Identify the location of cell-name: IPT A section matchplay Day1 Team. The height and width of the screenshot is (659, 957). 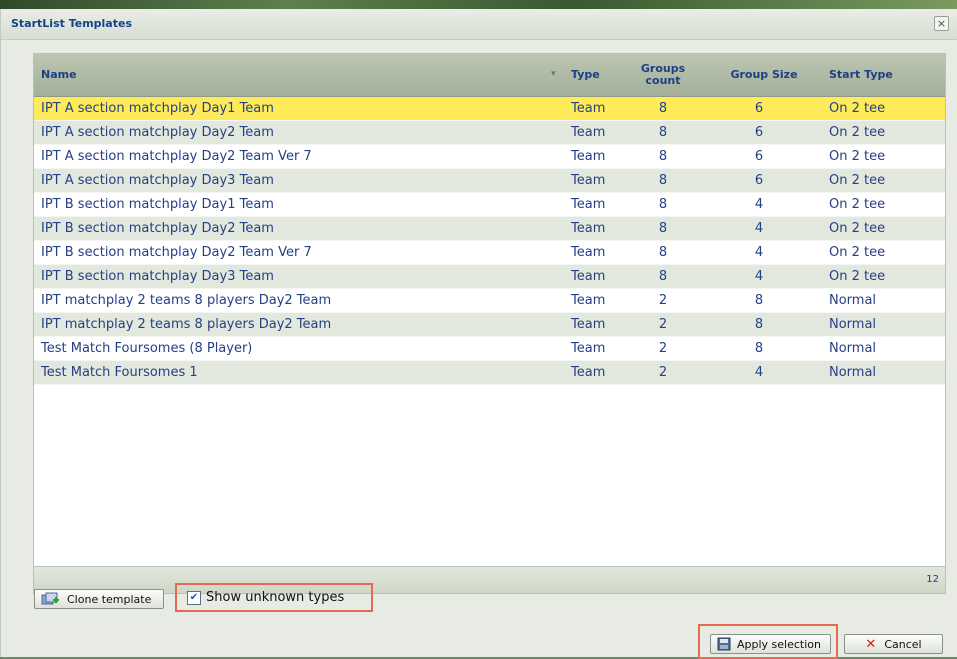
(157, 108).